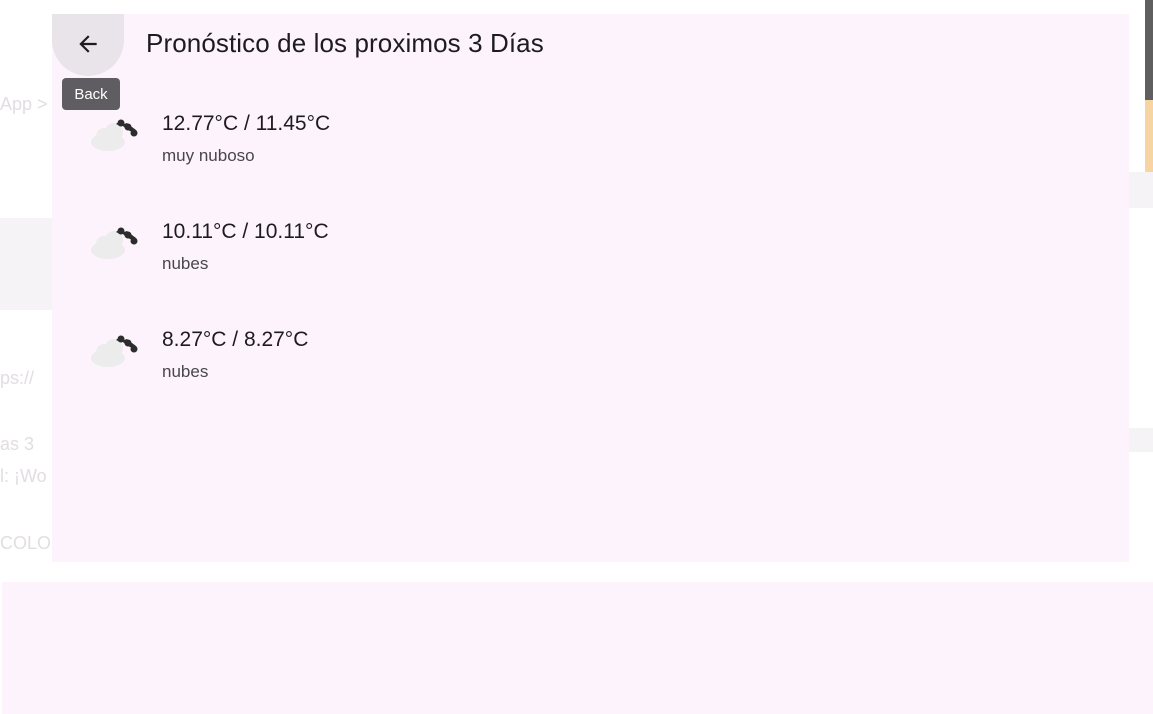 The height and width of the screenshot is (714, 1153). Describe the element at coordinates (590, 150) in the screenshot. I see `forecast-item: 12.77°C / 11.45°C muy nuboso` at that location.